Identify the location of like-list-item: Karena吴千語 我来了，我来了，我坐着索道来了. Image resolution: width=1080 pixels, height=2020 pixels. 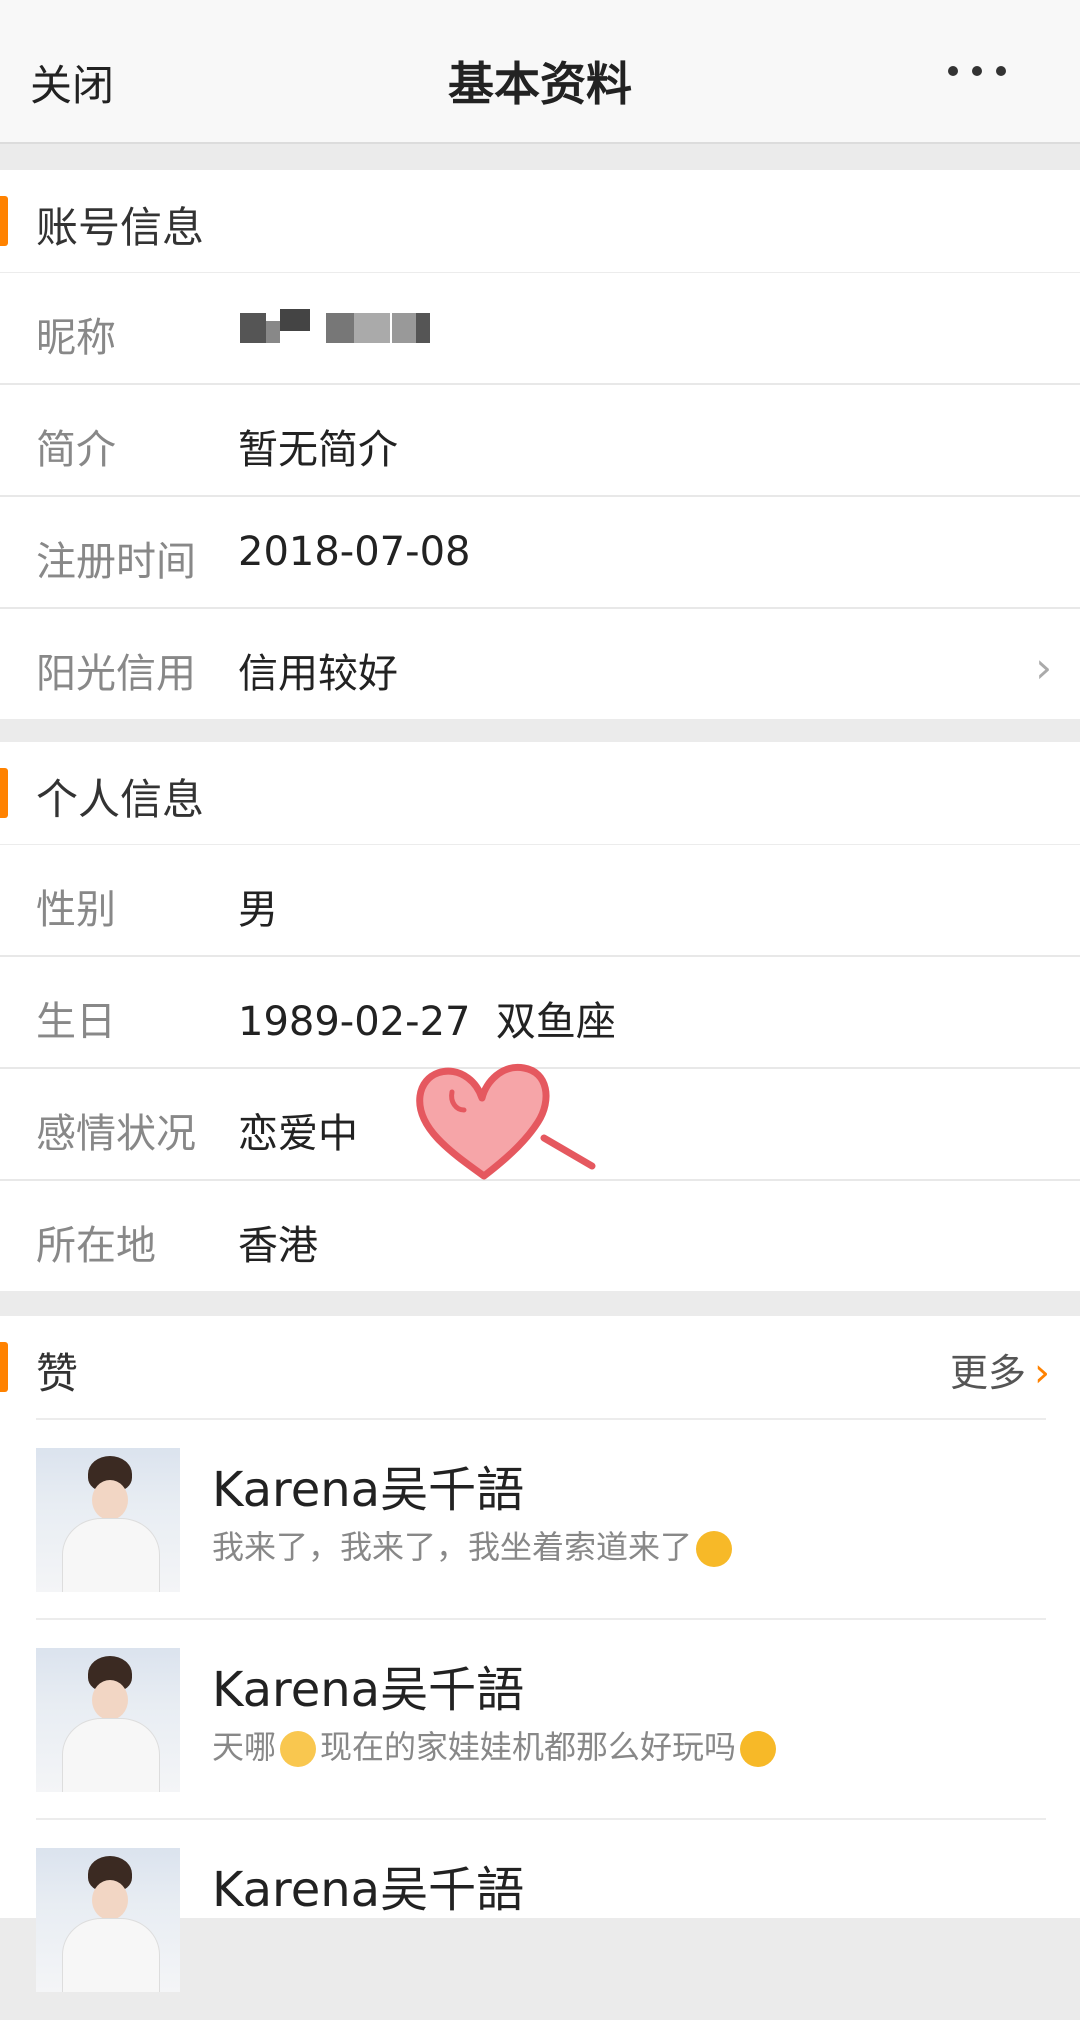
(541, 1519).